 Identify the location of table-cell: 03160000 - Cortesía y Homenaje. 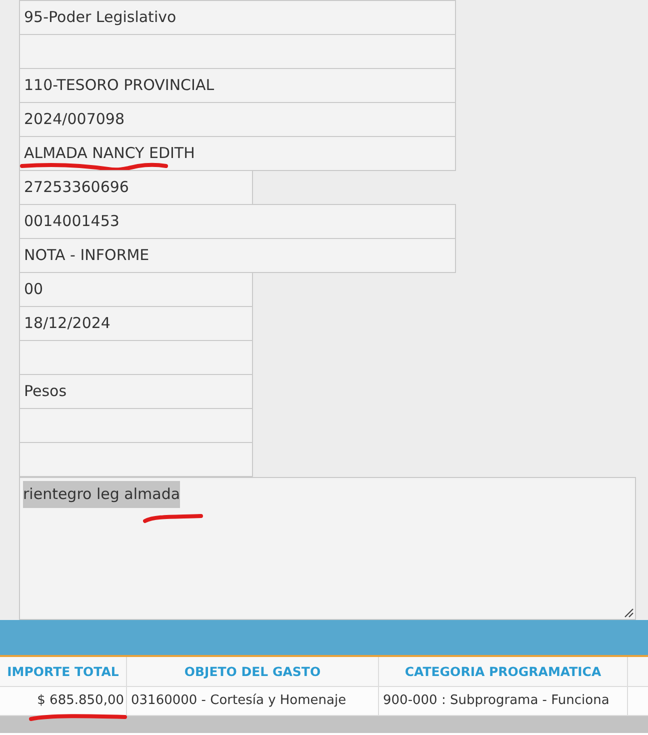
(253, 701).